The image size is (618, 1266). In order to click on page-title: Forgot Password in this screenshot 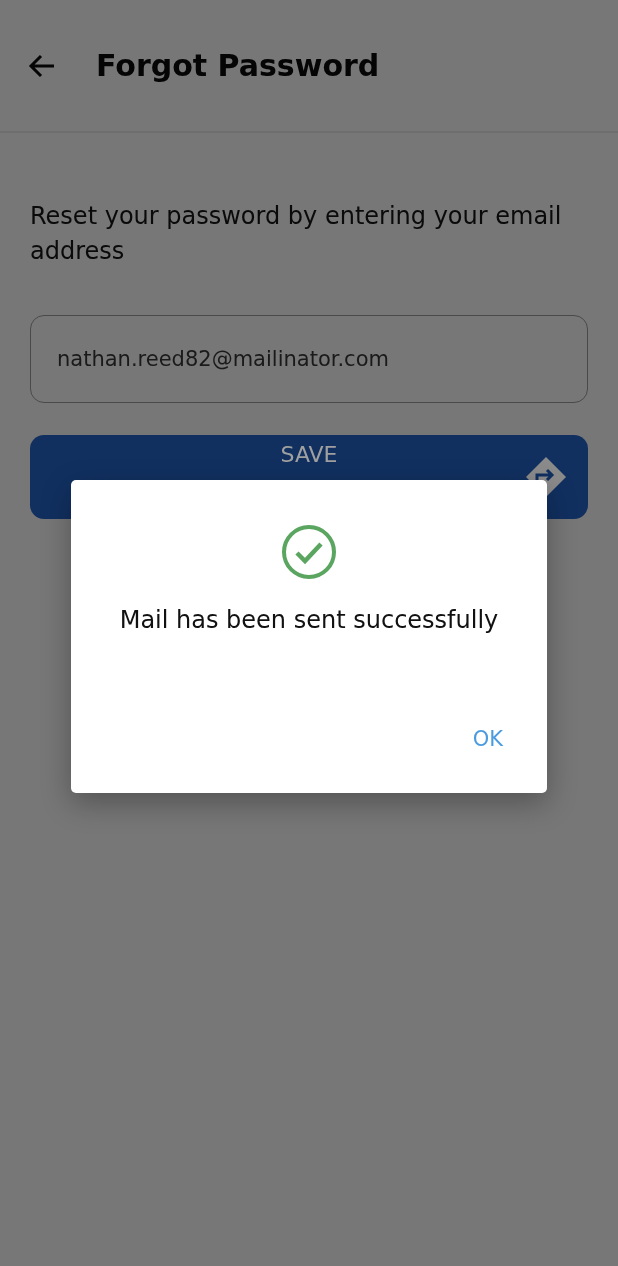, I will do `click(238, 66)`.